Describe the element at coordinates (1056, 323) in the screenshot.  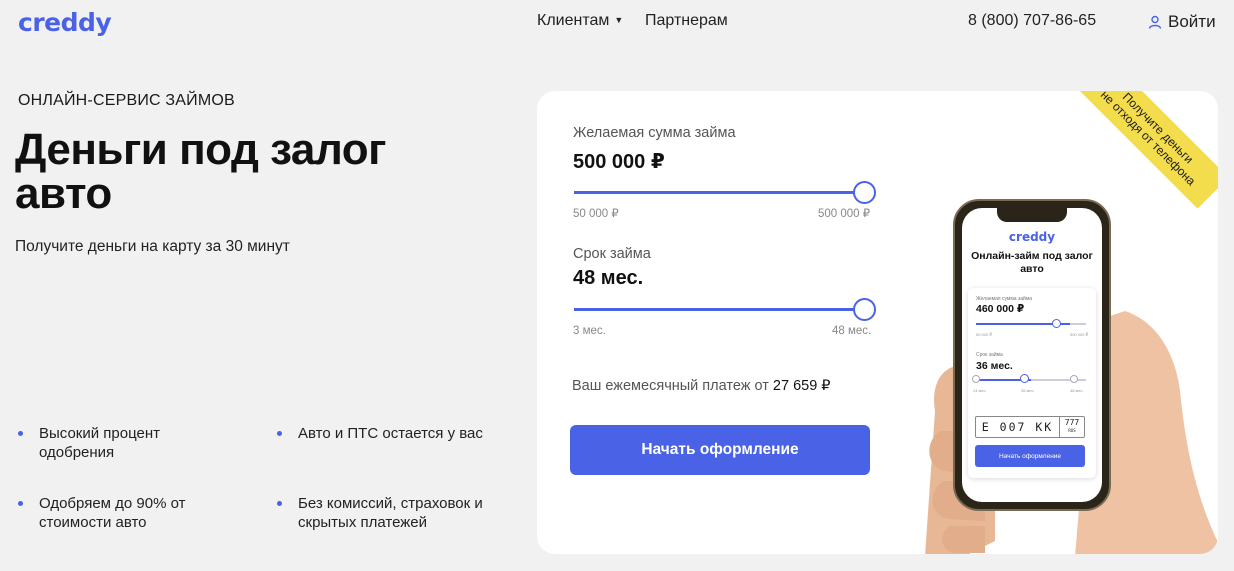
I see `mock-amount-handle` at that location.